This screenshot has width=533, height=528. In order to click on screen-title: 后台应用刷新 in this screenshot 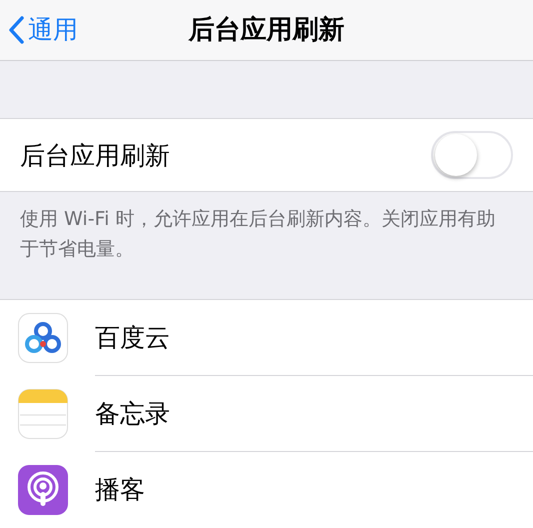, I will do `click(266, 30)`.